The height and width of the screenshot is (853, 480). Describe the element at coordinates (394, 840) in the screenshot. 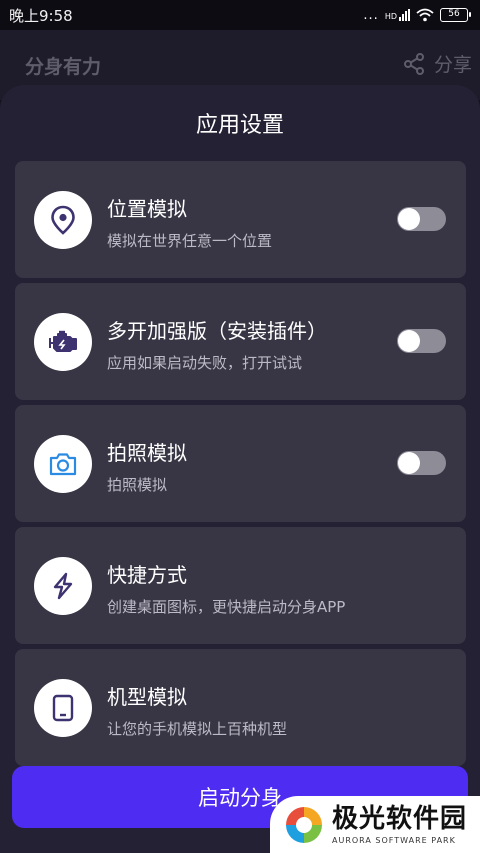

I see `watermark-subtitle: AURORA SOFTWARE PARK` at that location.